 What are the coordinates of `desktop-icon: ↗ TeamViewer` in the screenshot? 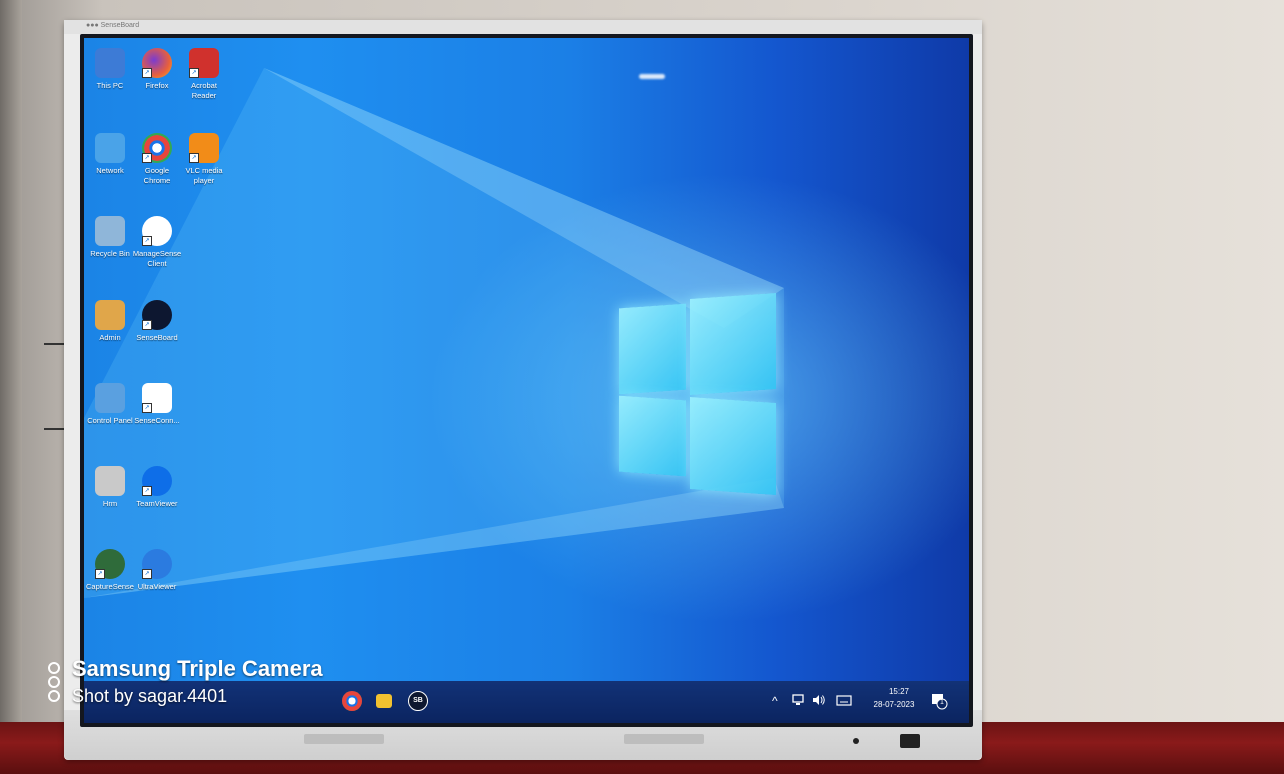 It's located at (157, 487).